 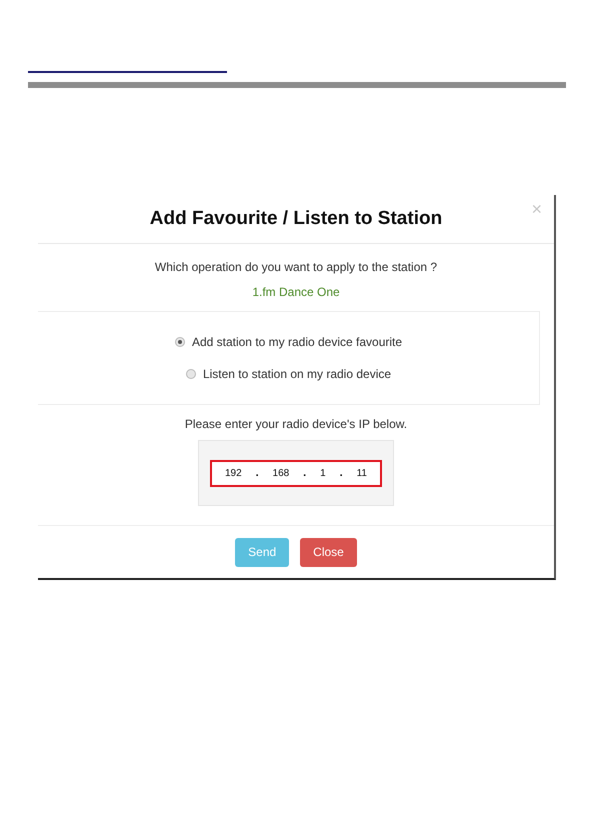 What do you see at coordinates (323, 473) in the screenshot?
I see `ip-octet-field: 1` at bounding box center [323, 473].